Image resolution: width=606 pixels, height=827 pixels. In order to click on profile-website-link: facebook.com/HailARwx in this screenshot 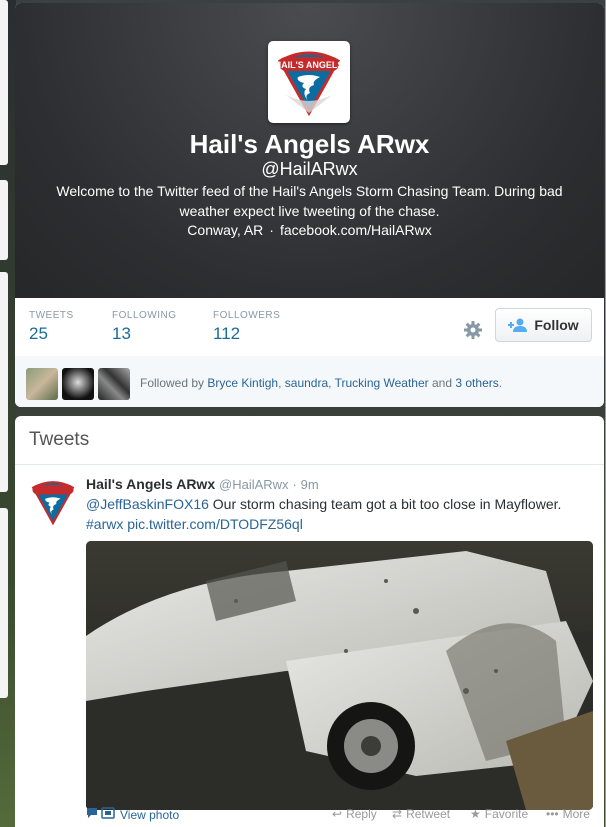, I will do `click(356, 230)`.